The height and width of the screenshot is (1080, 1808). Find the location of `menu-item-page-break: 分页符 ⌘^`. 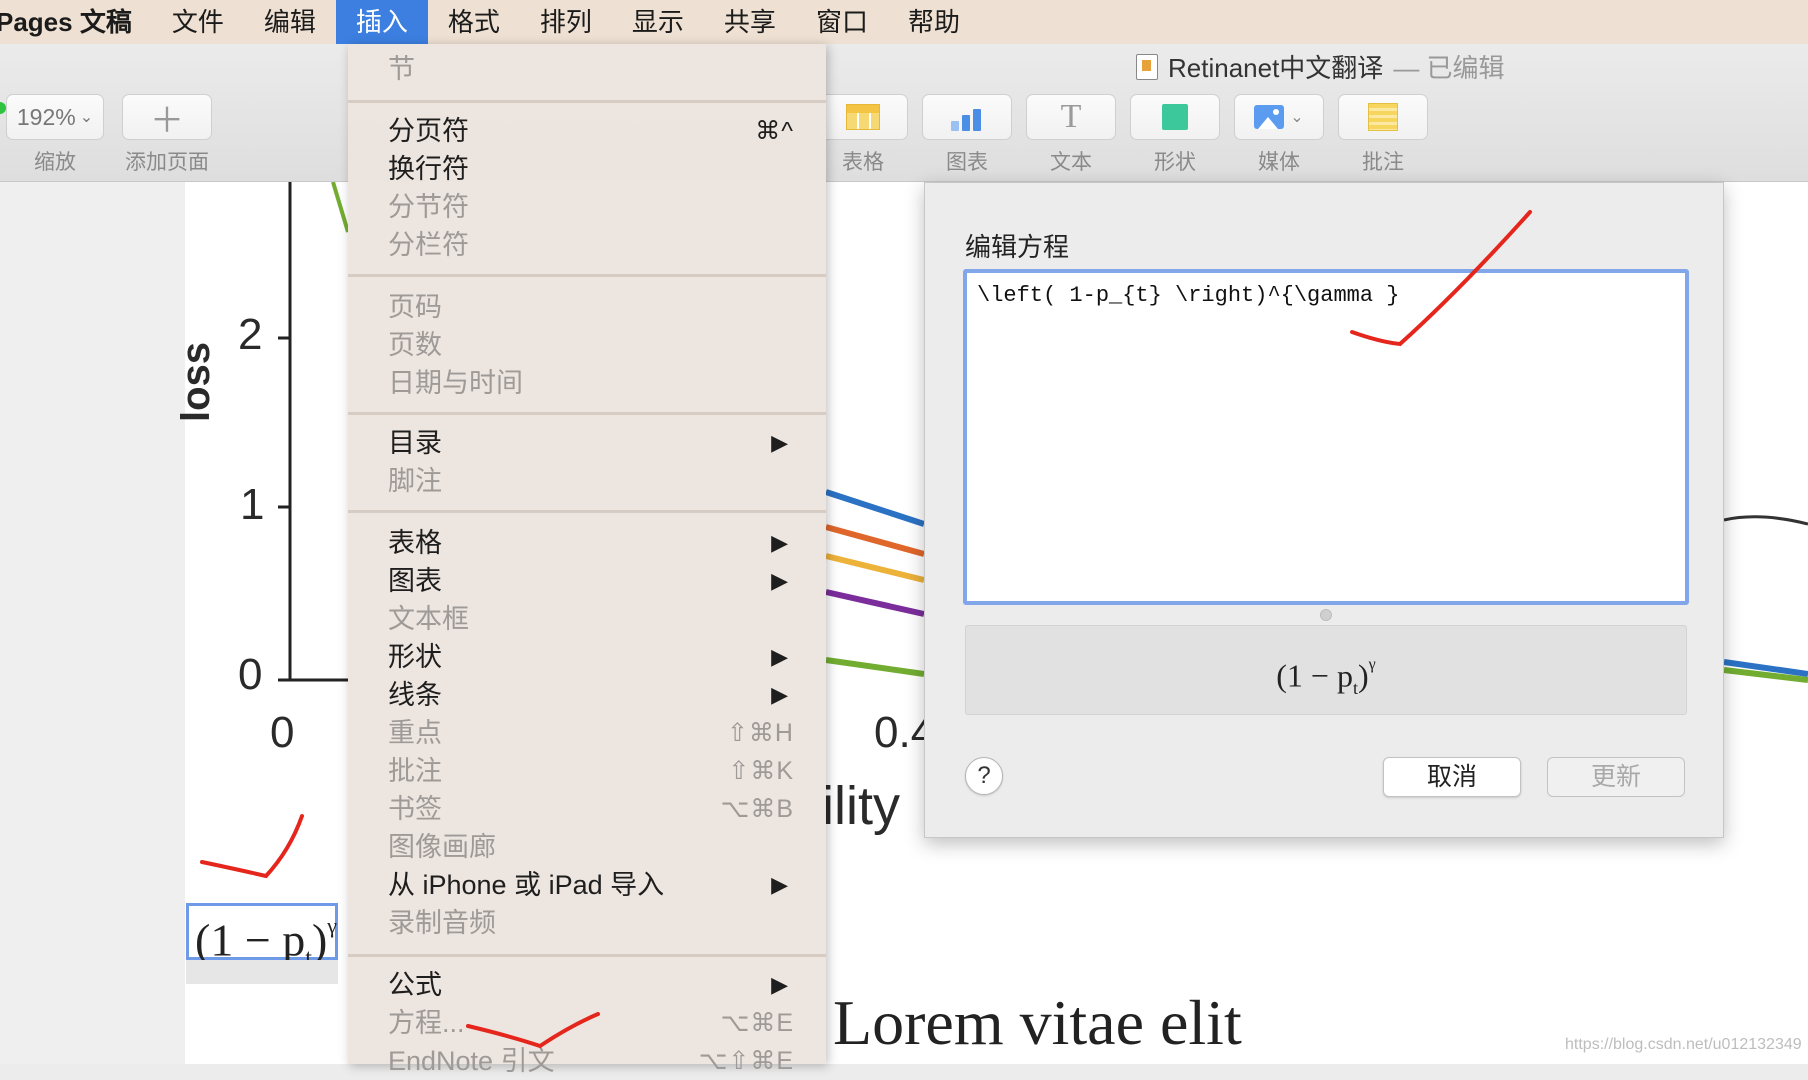

menu-item-page-break: 分页符 ⌘^ is located at coordinates (601, 131).